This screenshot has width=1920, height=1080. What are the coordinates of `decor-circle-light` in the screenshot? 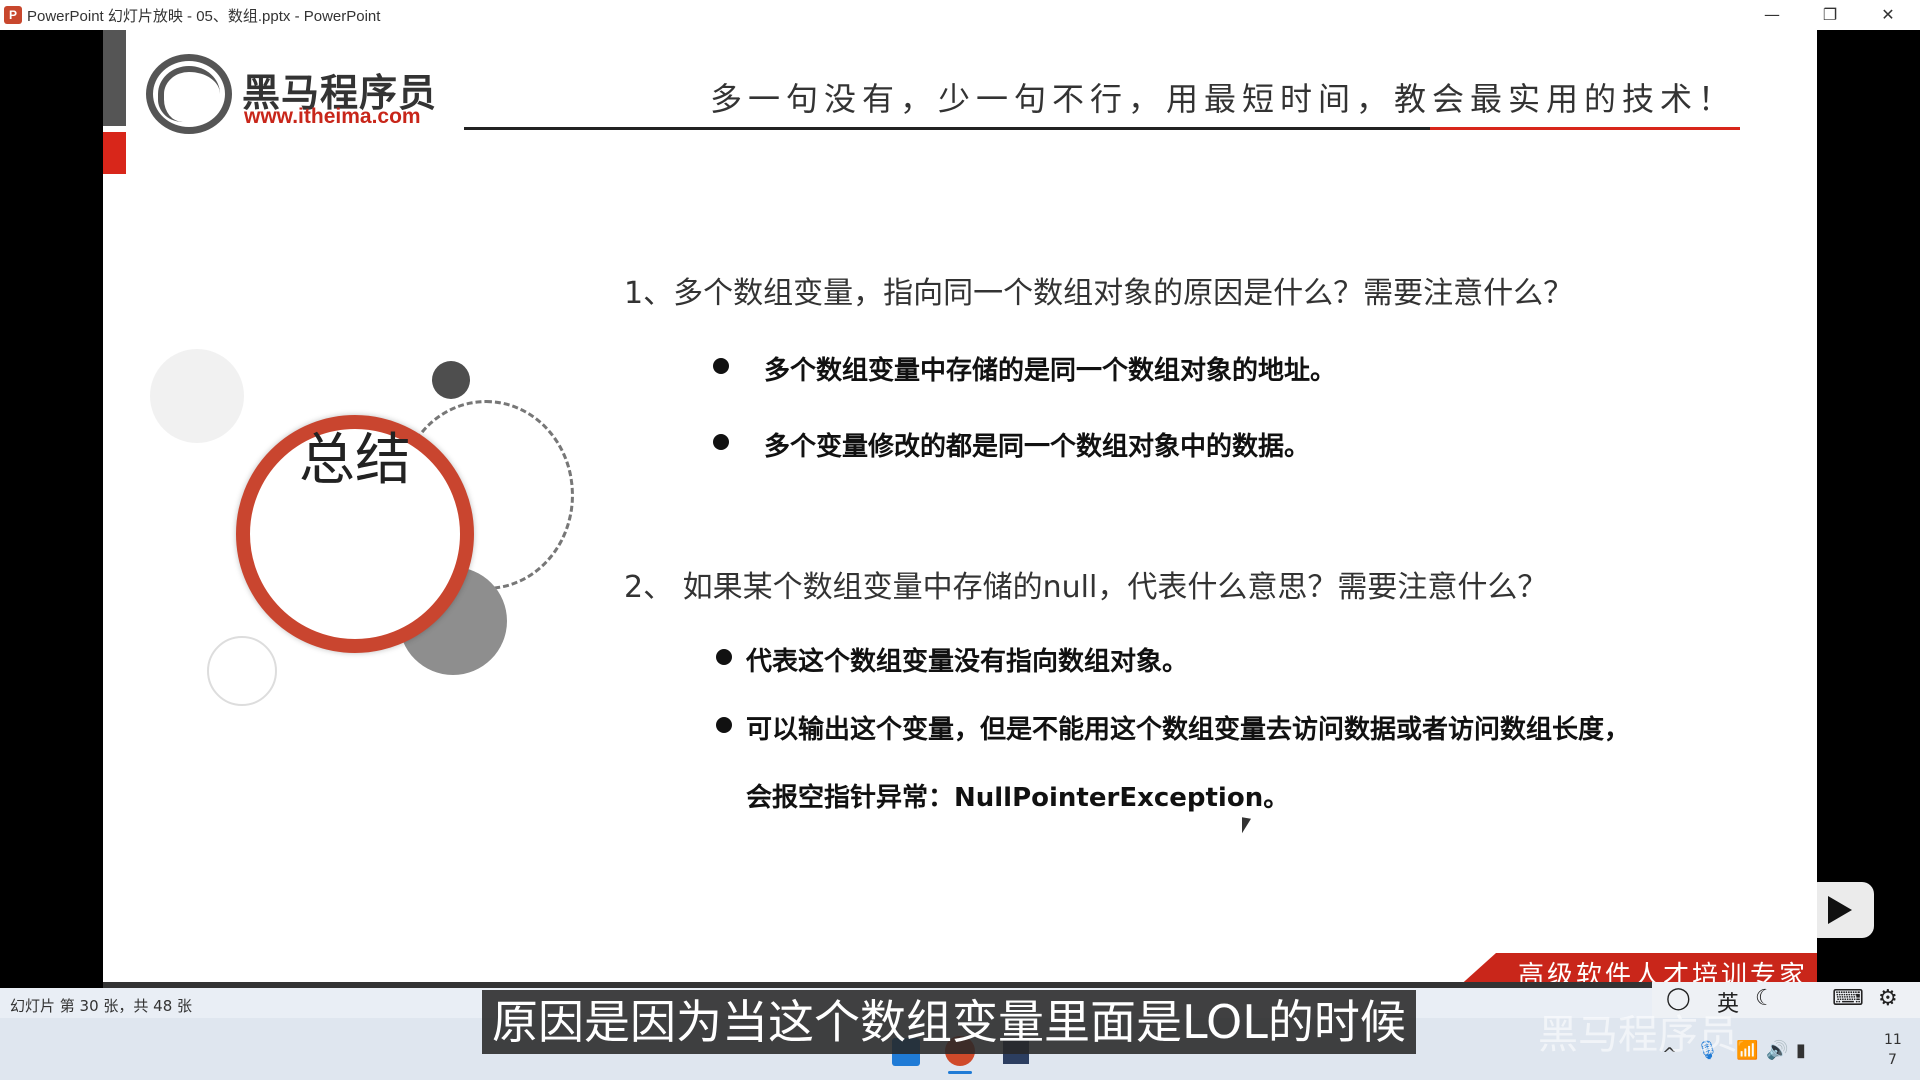 It's located at (197, 396).